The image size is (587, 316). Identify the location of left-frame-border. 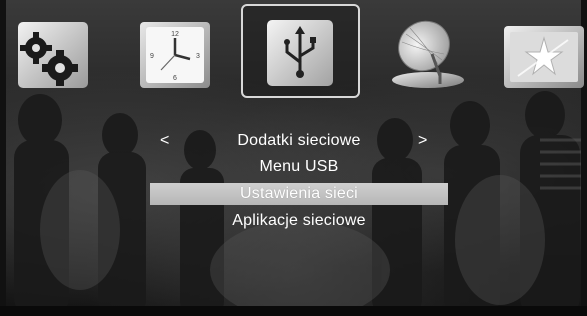
(3, 158).